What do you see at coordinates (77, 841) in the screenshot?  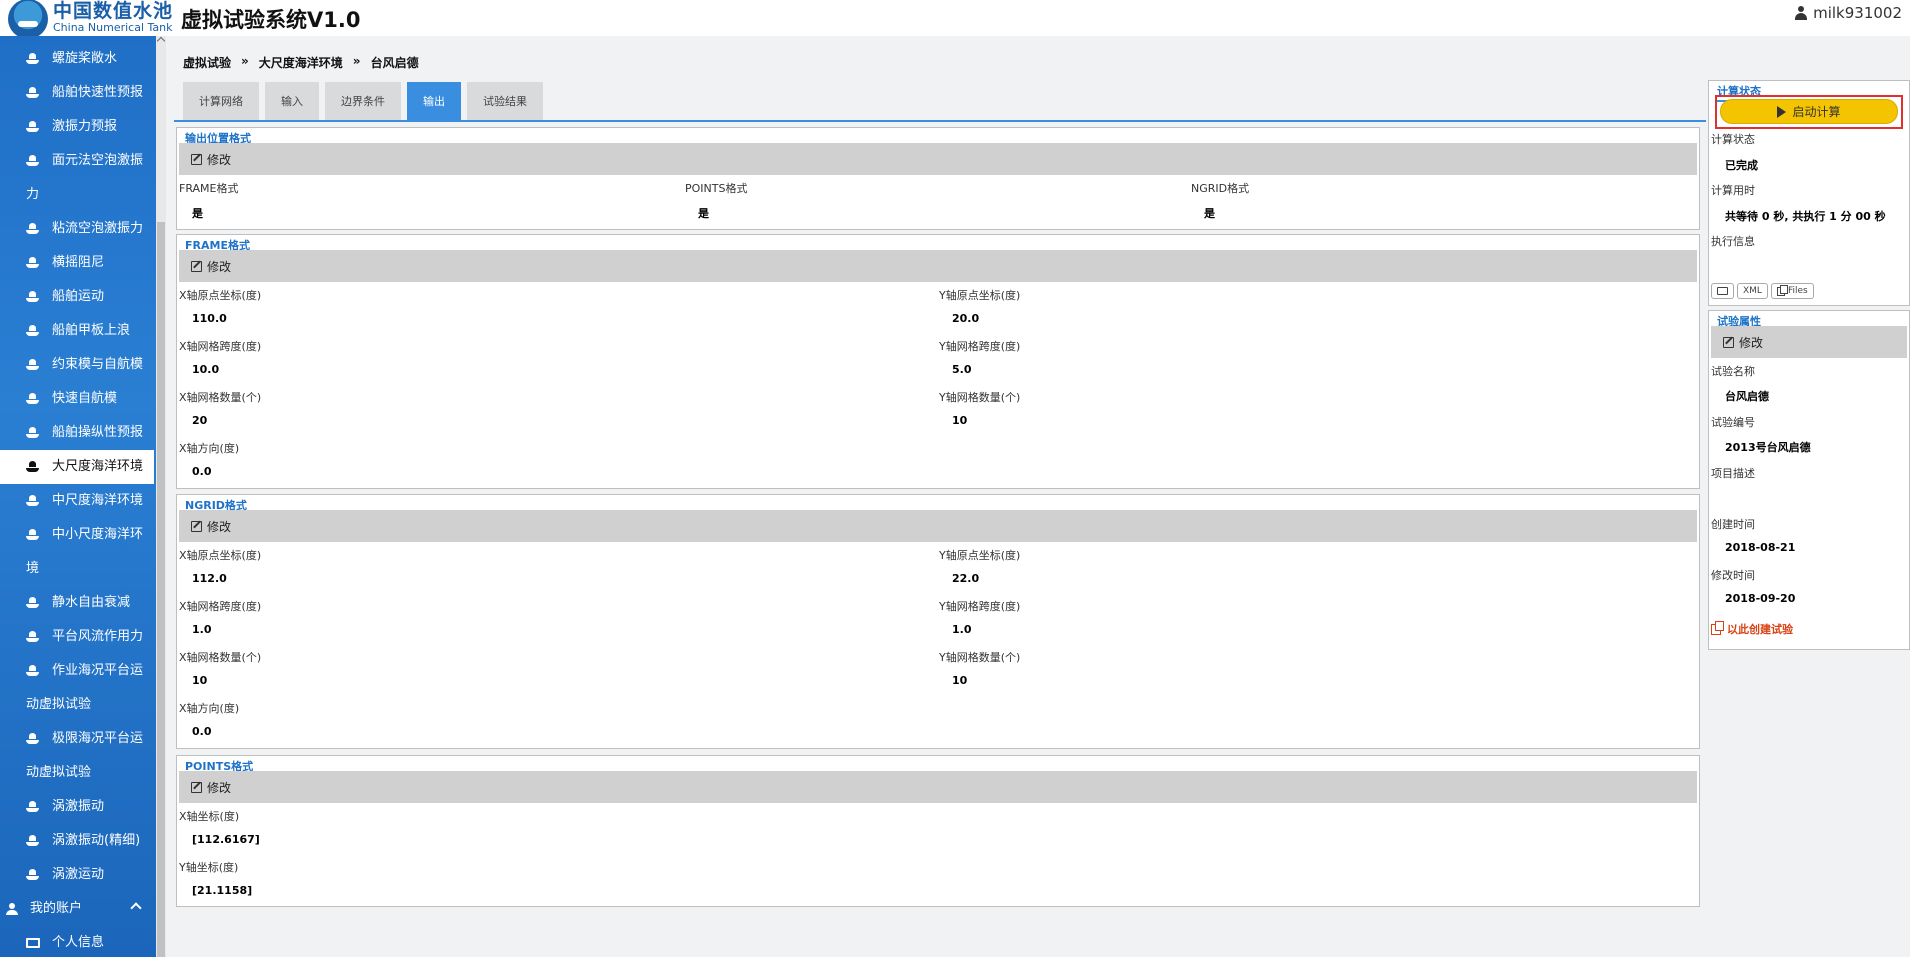 I see `sidebar-item-viv-fine: 涡激振动(精细)` at bounding box center [77, 841].